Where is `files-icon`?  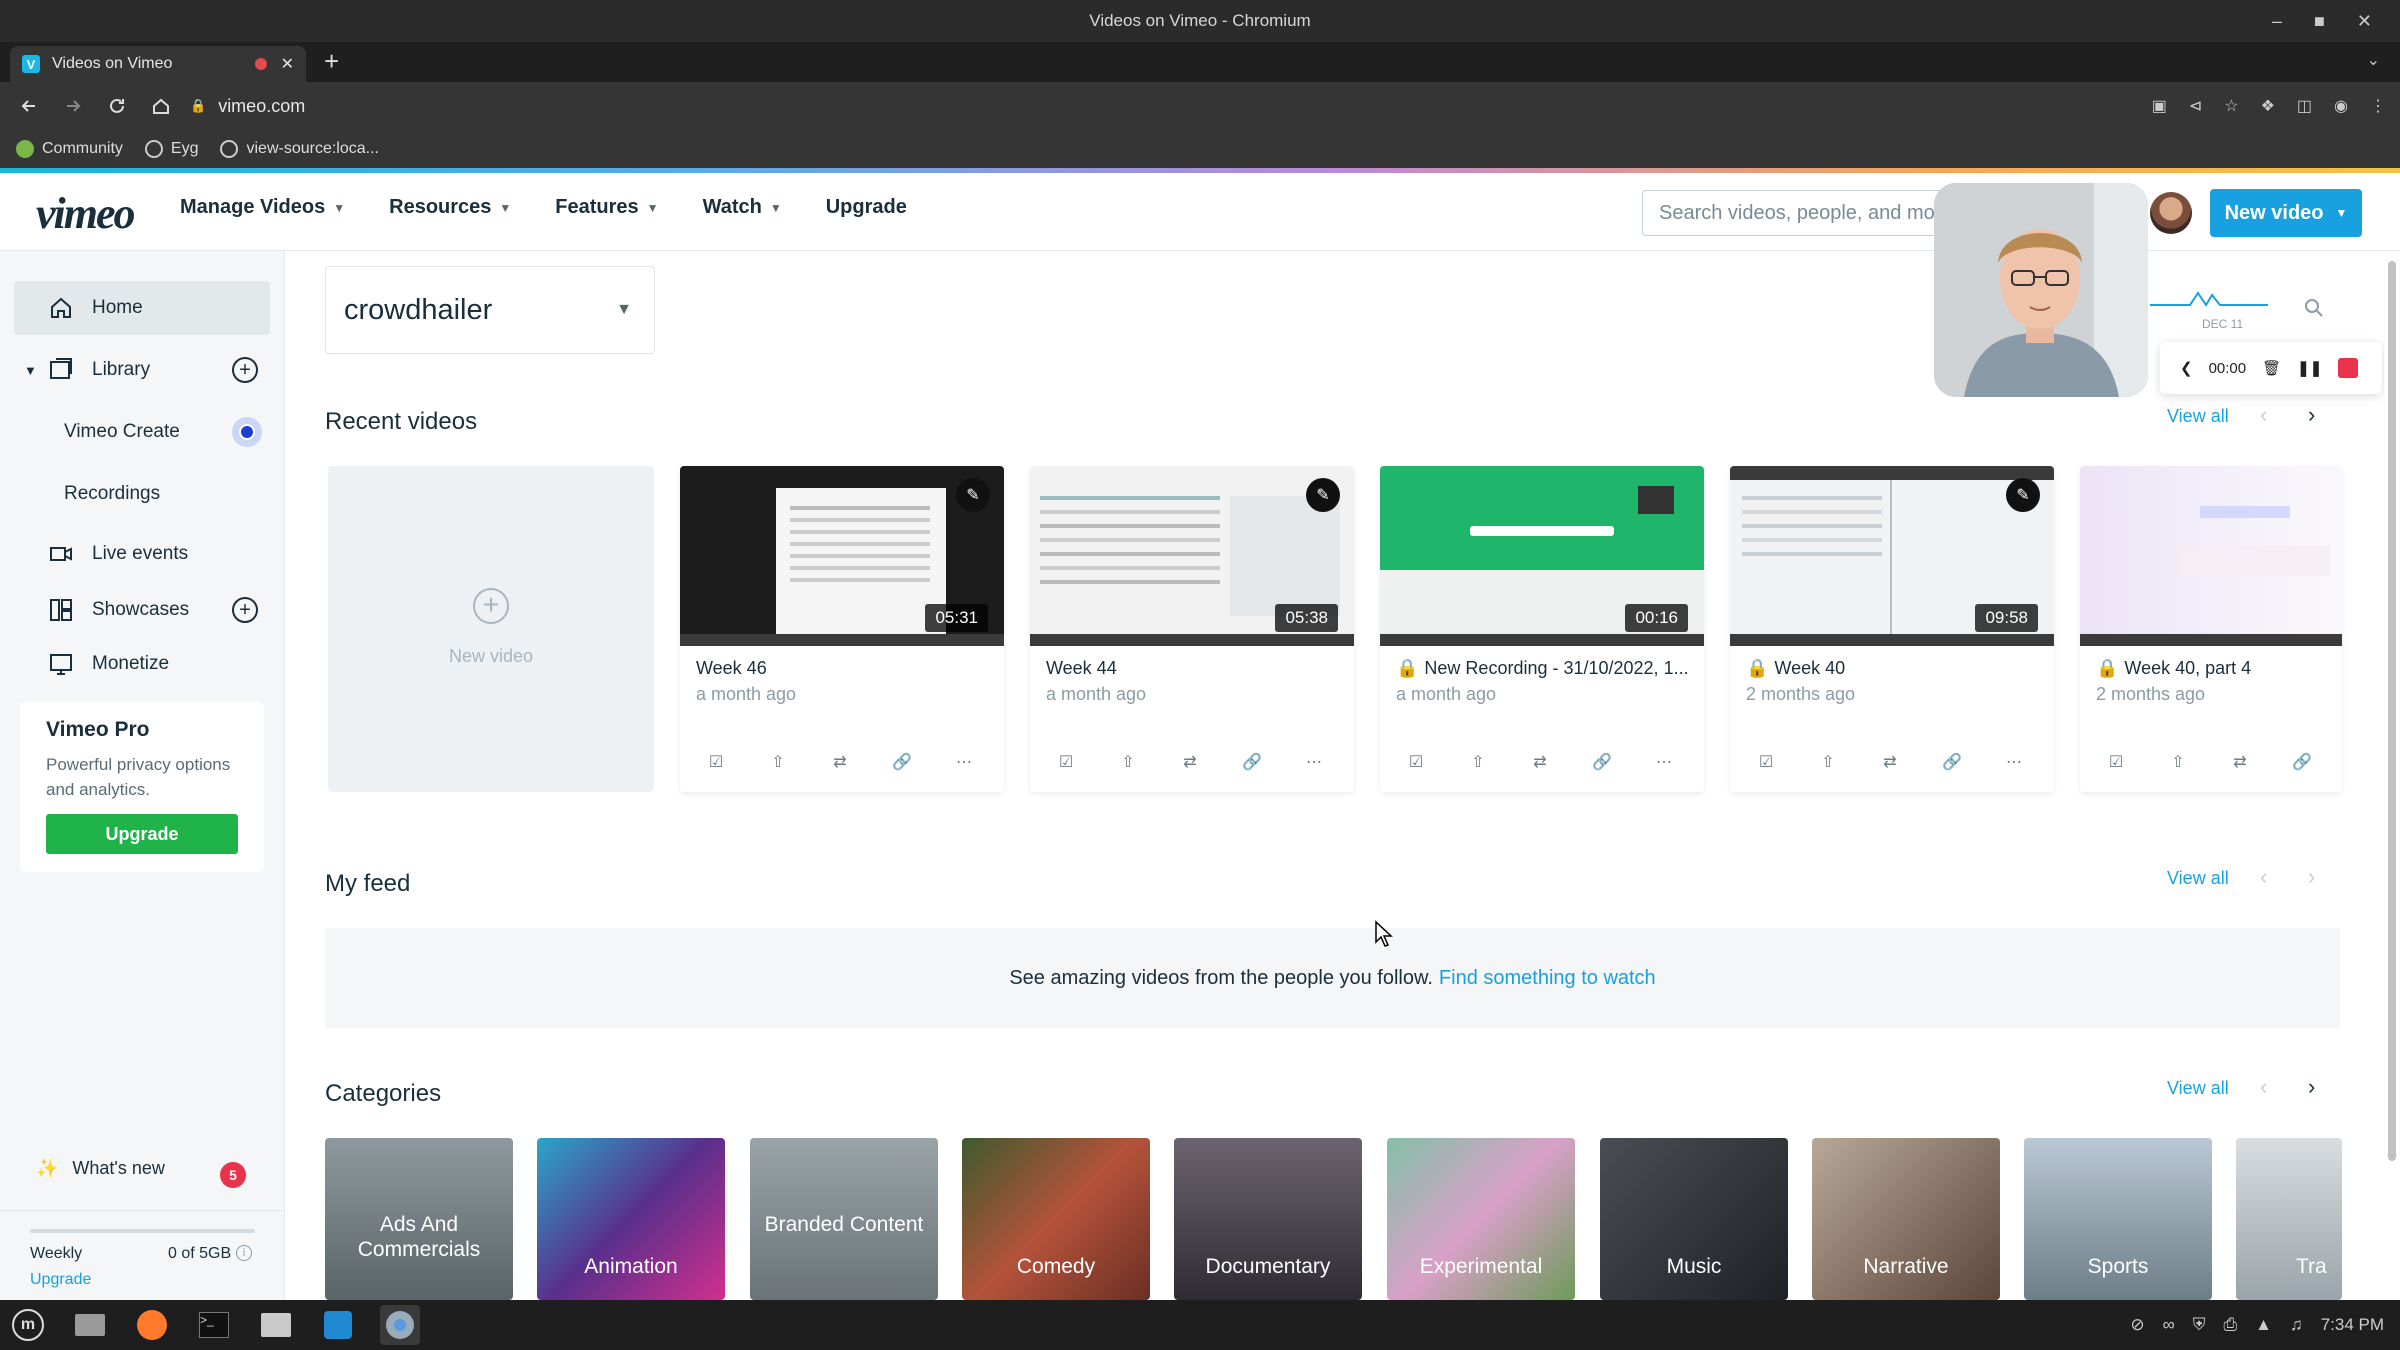 files-icon is located at coordinates (276, 1325).